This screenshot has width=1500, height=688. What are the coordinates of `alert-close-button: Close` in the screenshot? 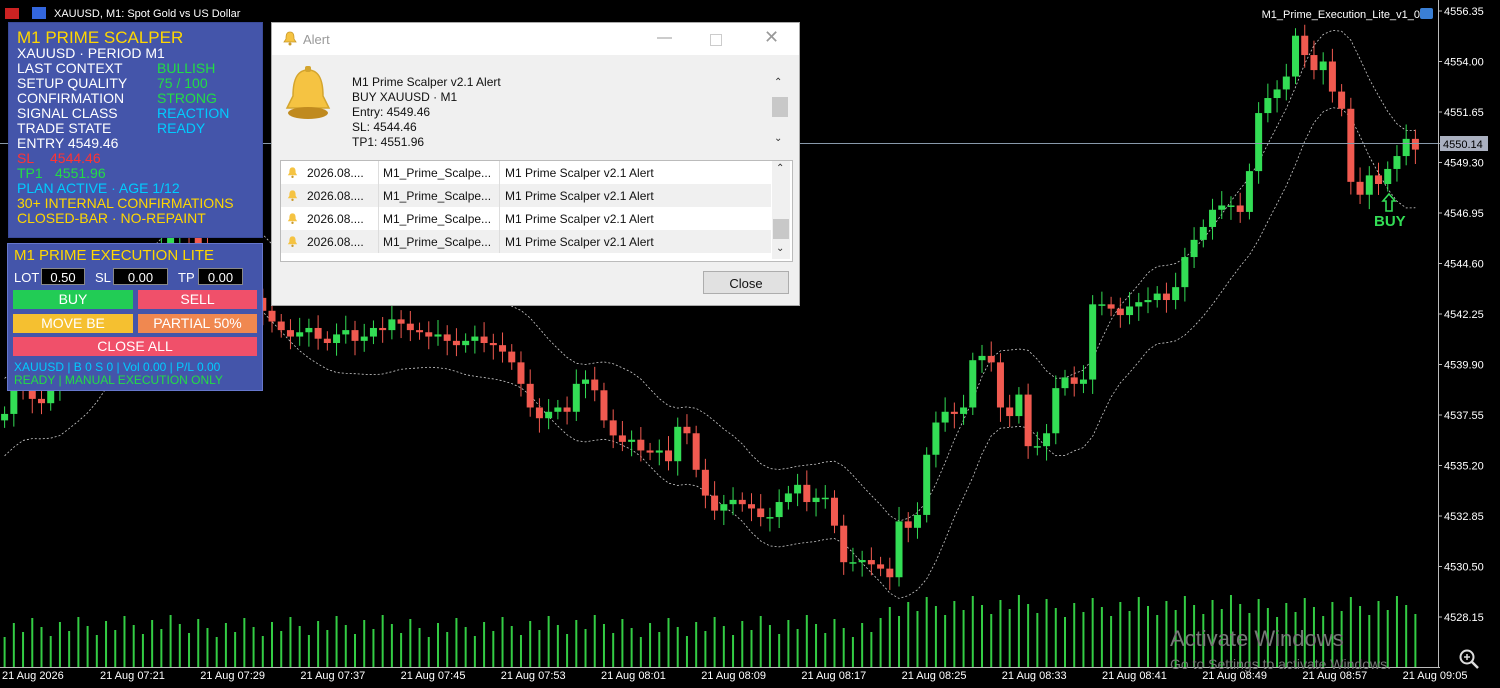 It's located at (746, 282).